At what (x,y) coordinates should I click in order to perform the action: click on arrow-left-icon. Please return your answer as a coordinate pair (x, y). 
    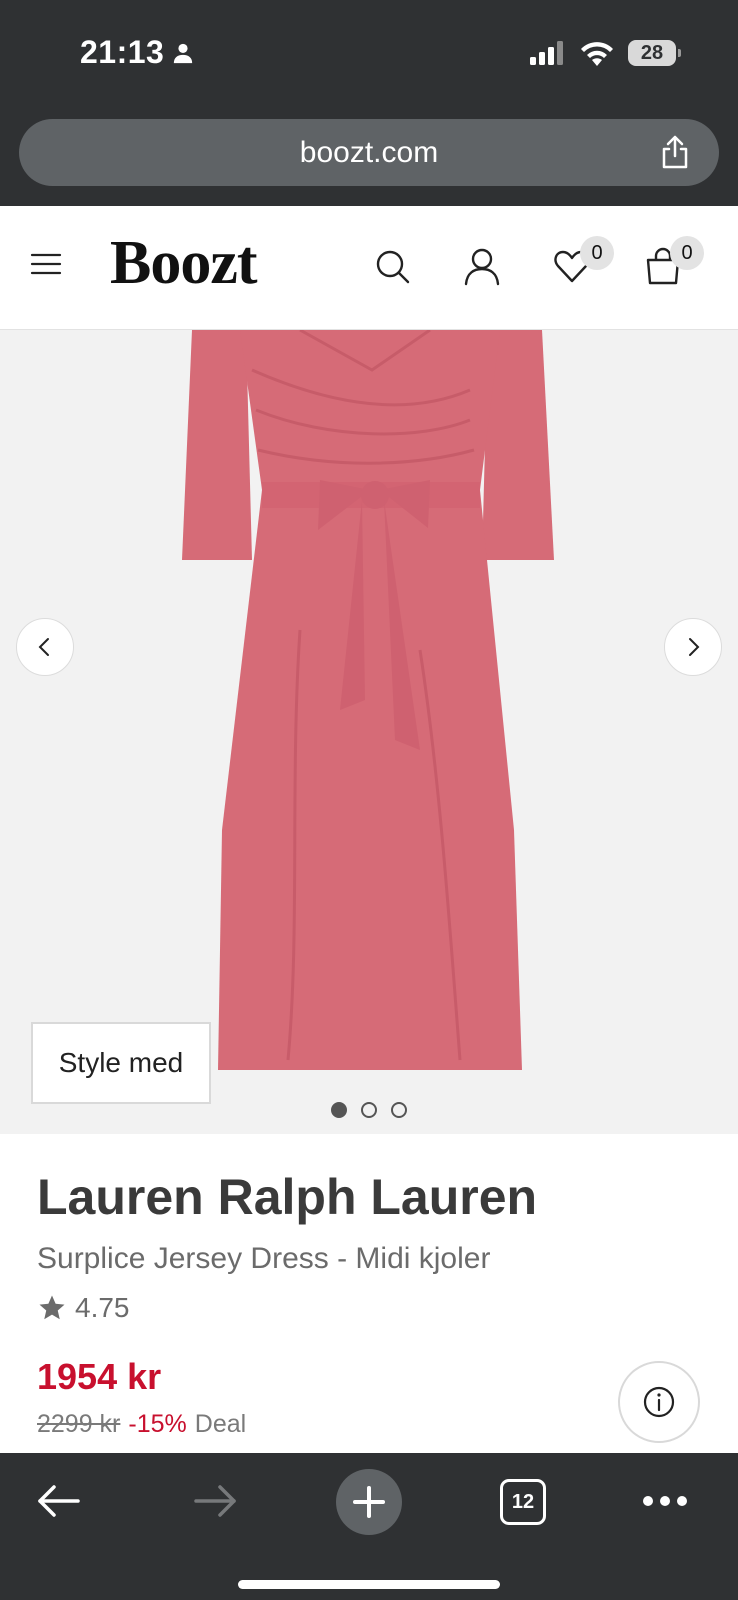
    Looking at the image, I should click on (59, 1501).